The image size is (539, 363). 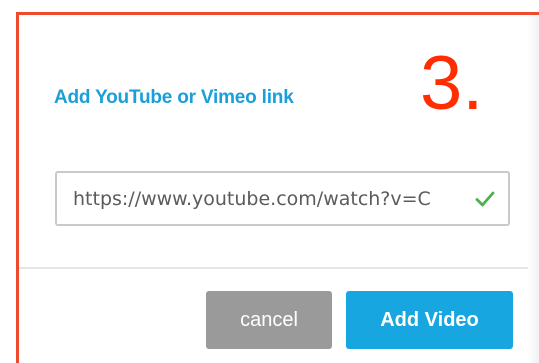 What do you see at coordinates (485, 198) in the screenshot?
I see `check-icon` at bounding box center [485, 198].